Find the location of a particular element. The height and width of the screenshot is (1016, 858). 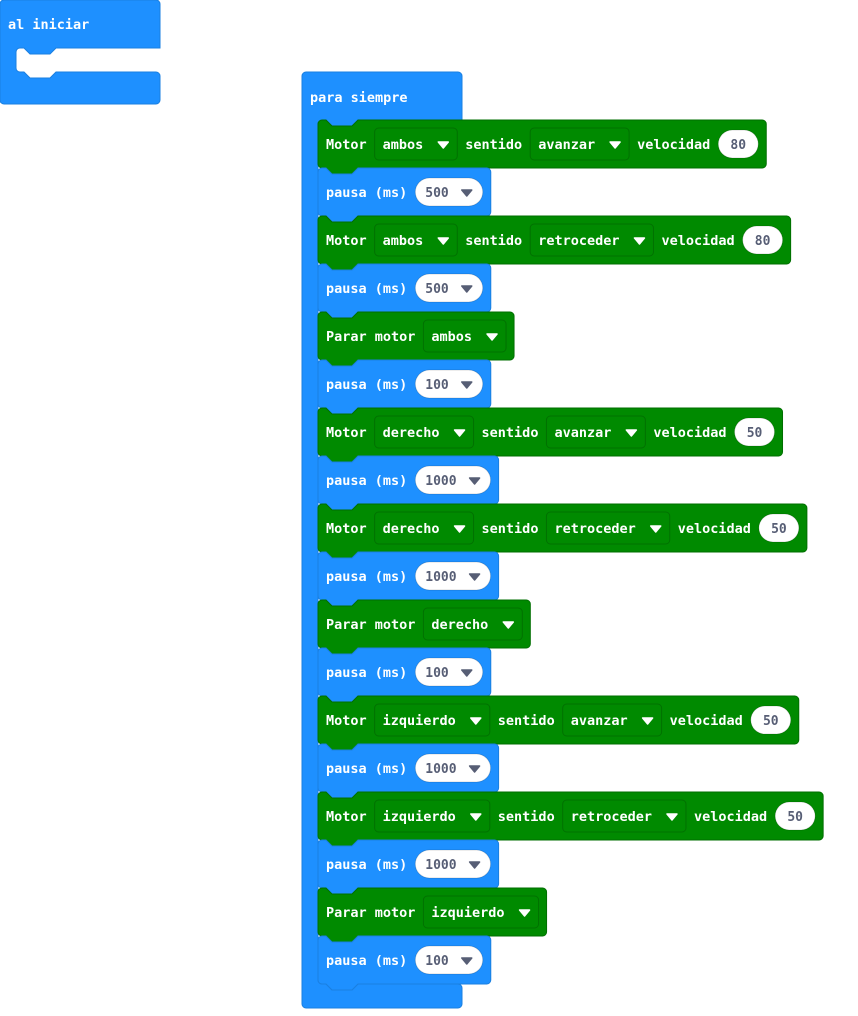

motor-block: Motor ambos sentido retroceder velocidad 80 is located at coordinates (554, 243).